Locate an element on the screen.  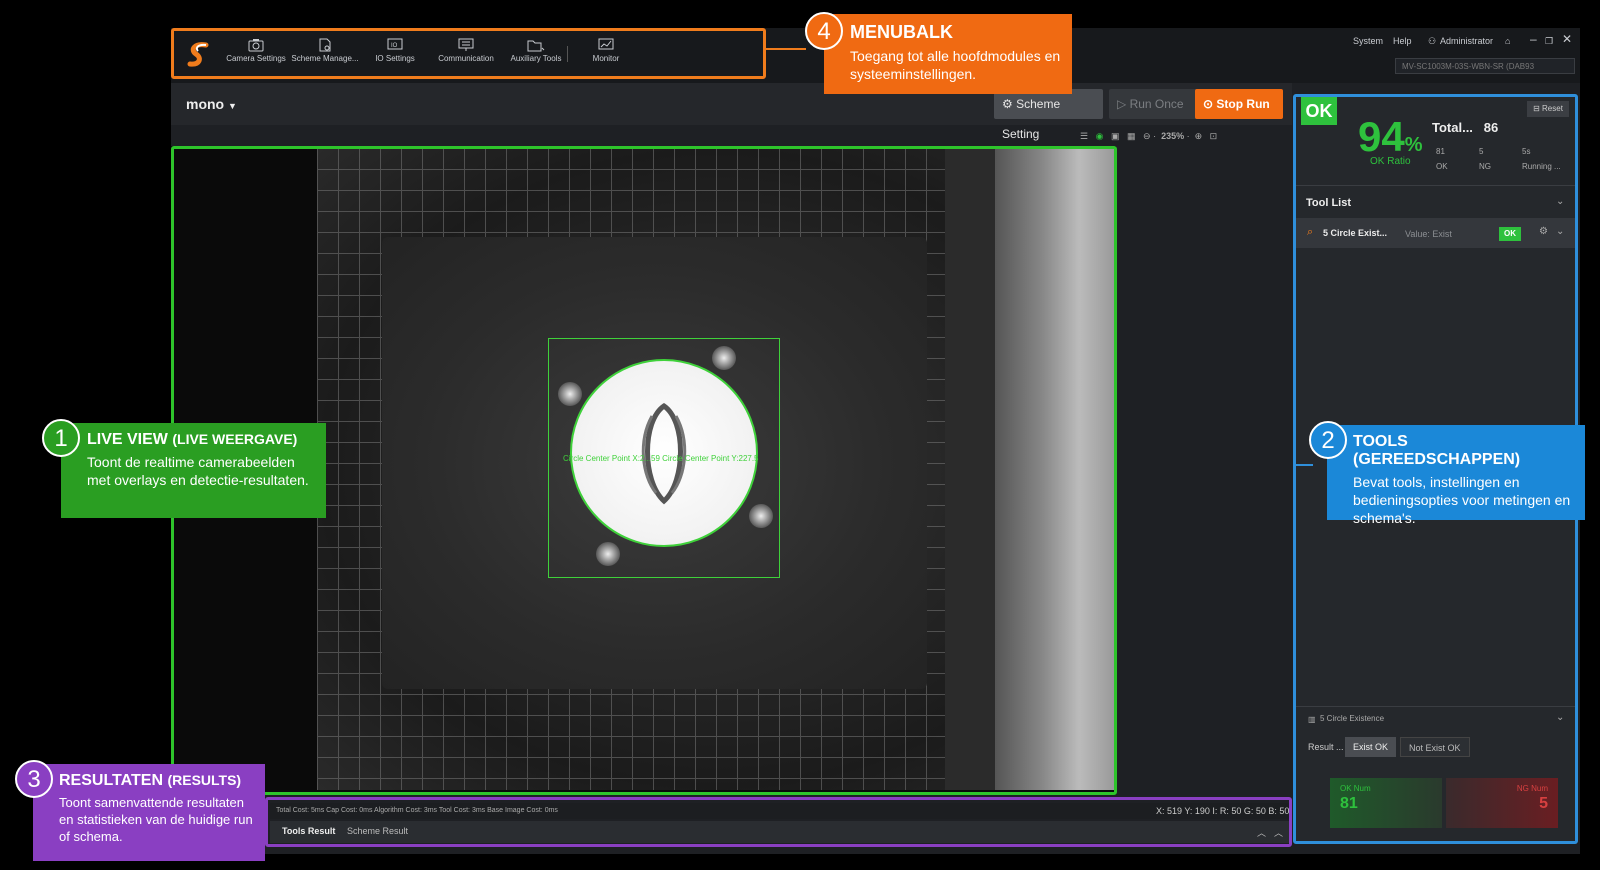
stop-run-label: Stop Run is located at coordinates (1243, 104).